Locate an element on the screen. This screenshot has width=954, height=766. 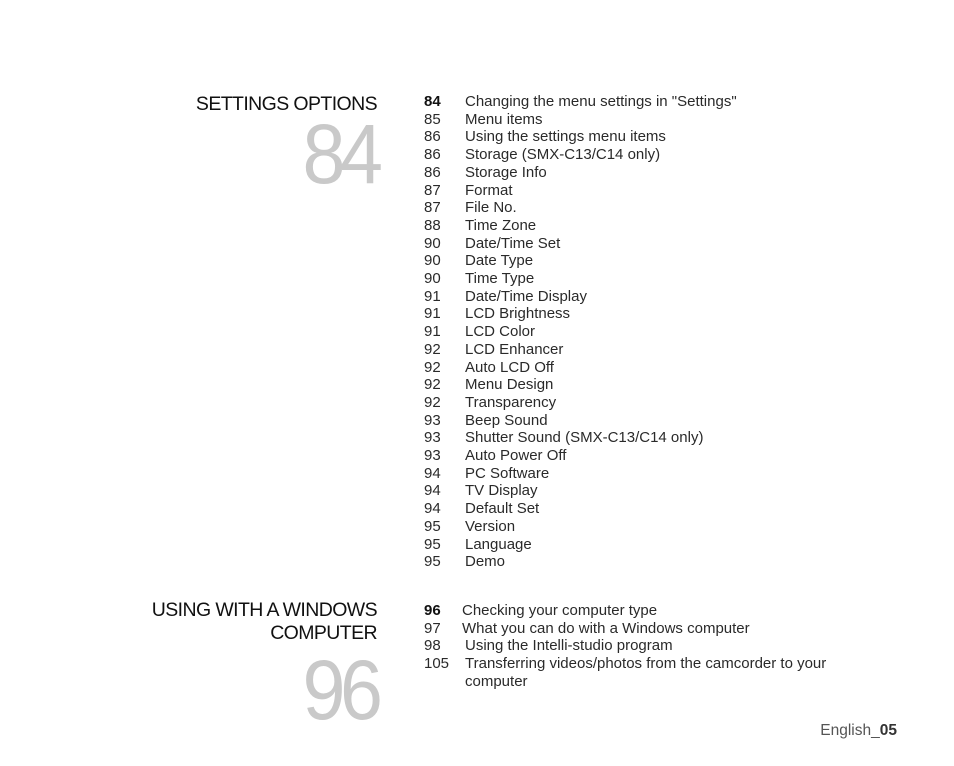
toc-entry-text: Time Zone is located at coordinates (501, 225).